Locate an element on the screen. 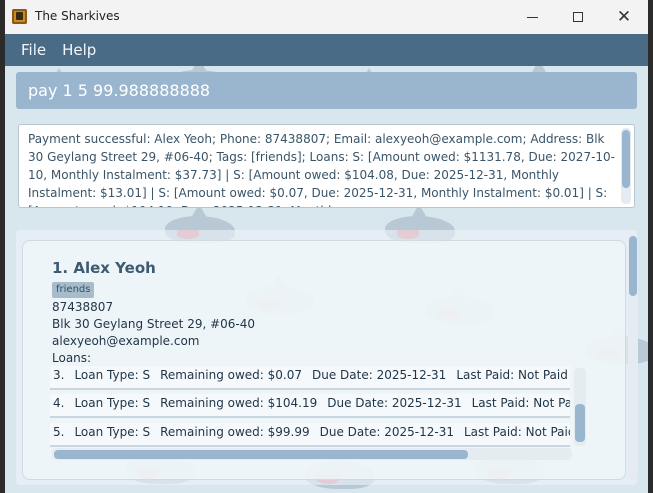 The image size is (653, 493). maximize-icon is located at coordinates (578, 17).